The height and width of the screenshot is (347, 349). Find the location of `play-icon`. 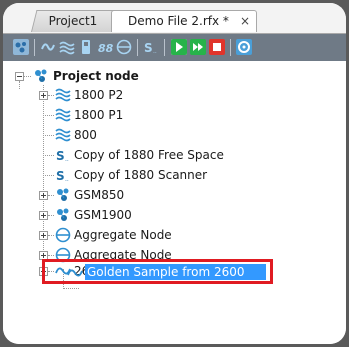

play-icon is located at coordinates (179, 47).